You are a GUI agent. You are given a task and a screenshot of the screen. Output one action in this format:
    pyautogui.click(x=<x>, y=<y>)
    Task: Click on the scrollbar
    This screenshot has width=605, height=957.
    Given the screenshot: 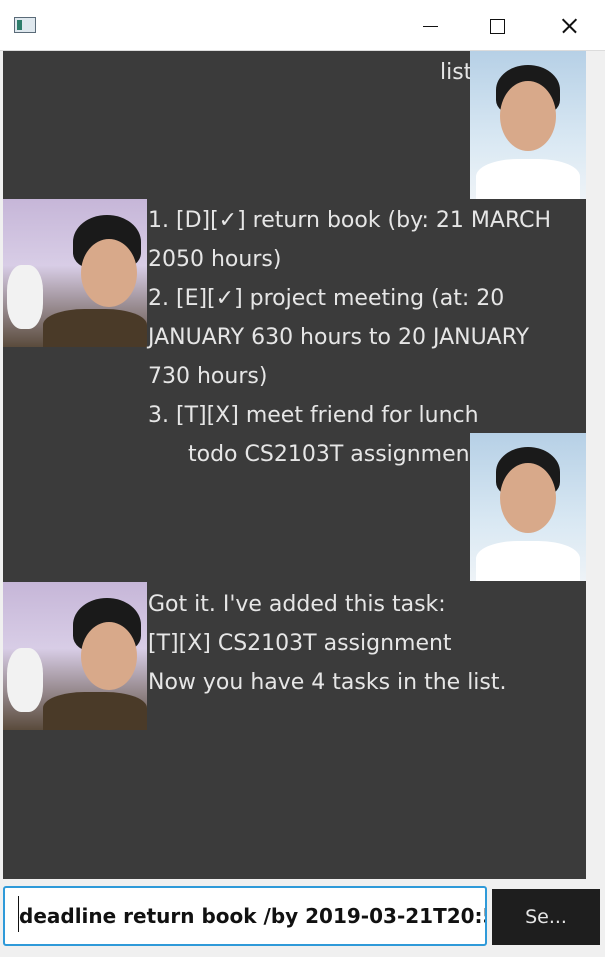 What is the action you would take?
    pyautogui.click(x=595, y=465)
    